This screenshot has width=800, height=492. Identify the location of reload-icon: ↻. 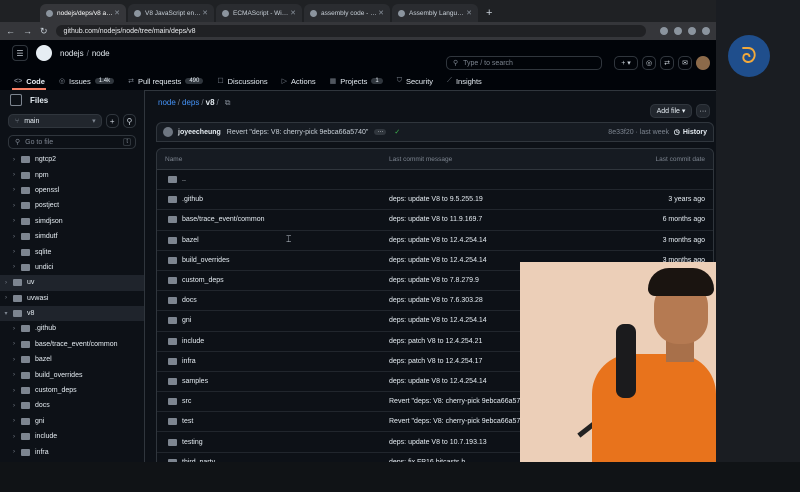
(44, 31).